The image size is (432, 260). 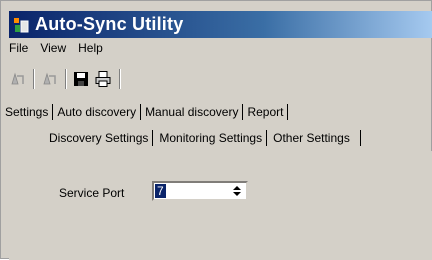 I want to click on tab-auto-discovery: Auto discovery, so click(x=97, y=112).